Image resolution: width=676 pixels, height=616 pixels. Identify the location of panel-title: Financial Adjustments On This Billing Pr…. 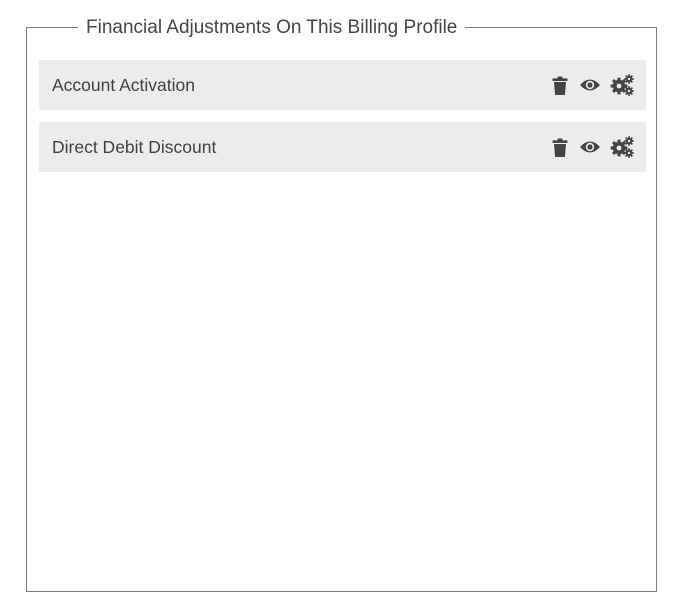
(272, 27).